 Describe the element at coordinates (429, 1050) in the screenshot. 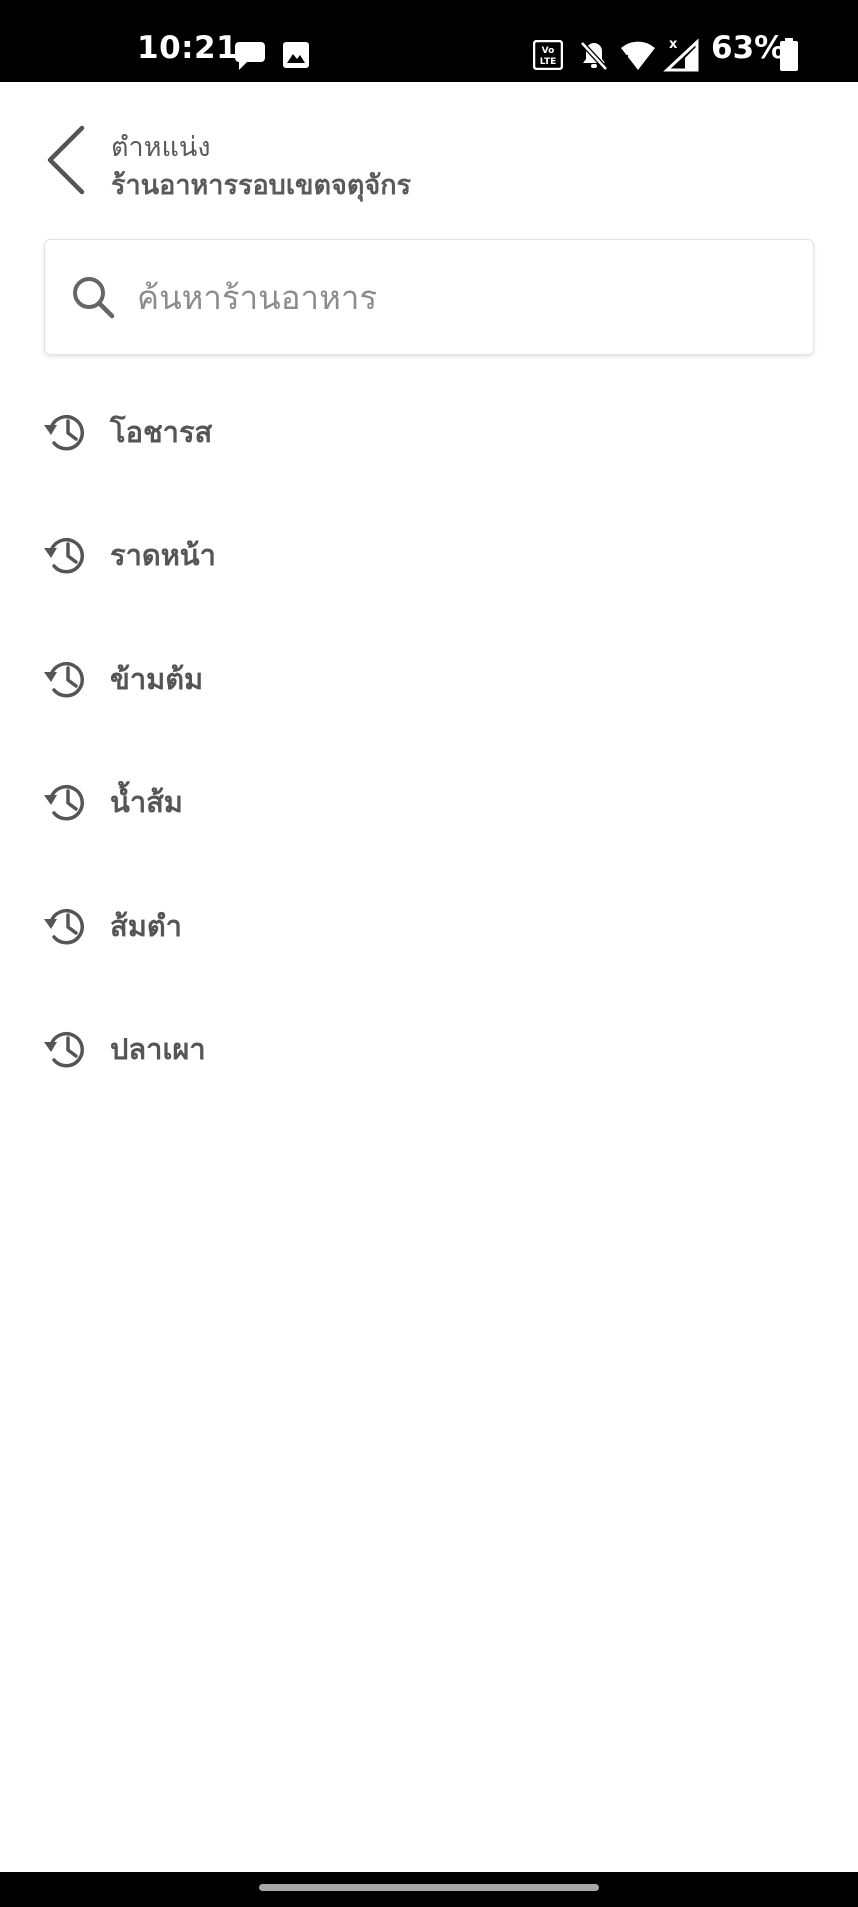

I see `history-item: ปลาเผา` at that location.